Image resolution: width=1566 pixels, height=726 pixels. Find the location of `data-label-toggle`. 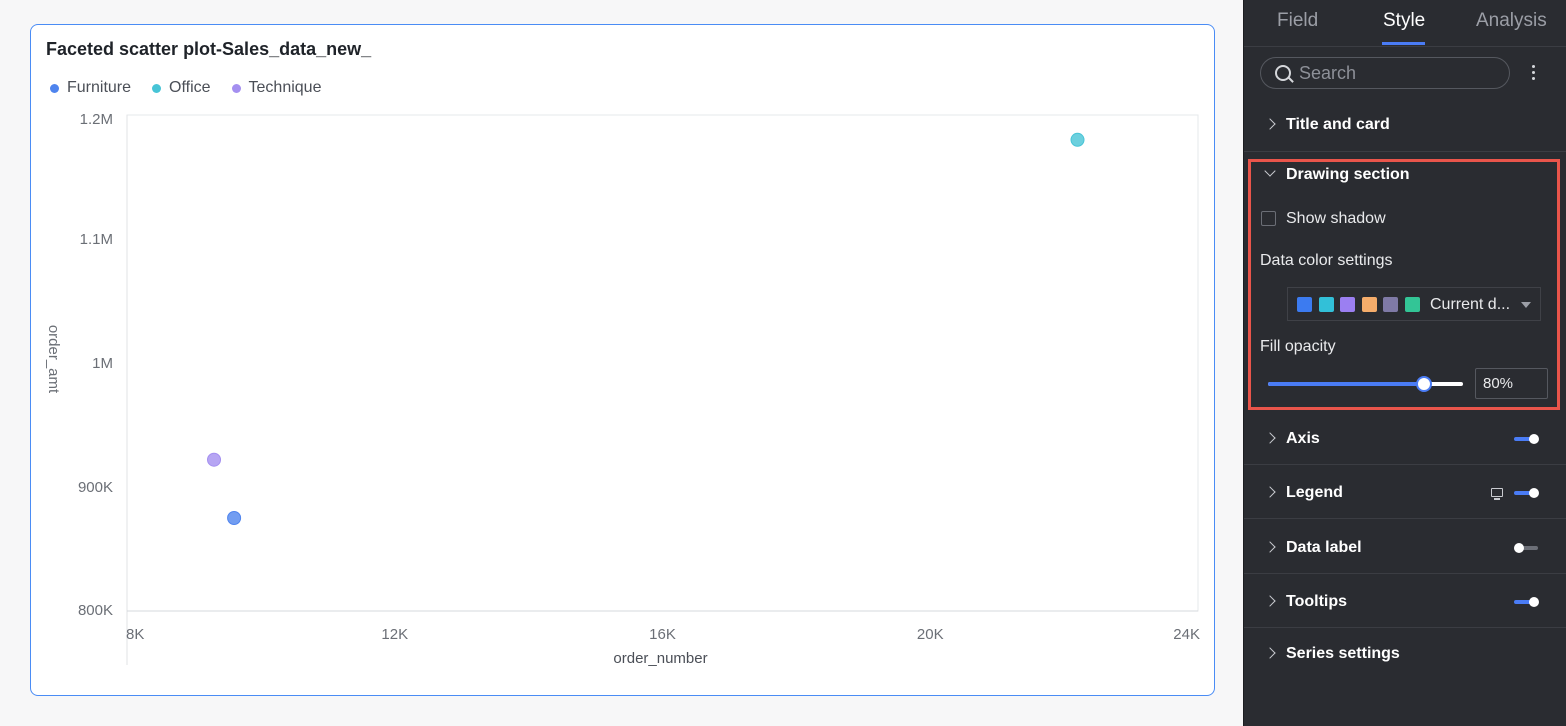

data-label-toggle is located at coordinates (1527, 548).